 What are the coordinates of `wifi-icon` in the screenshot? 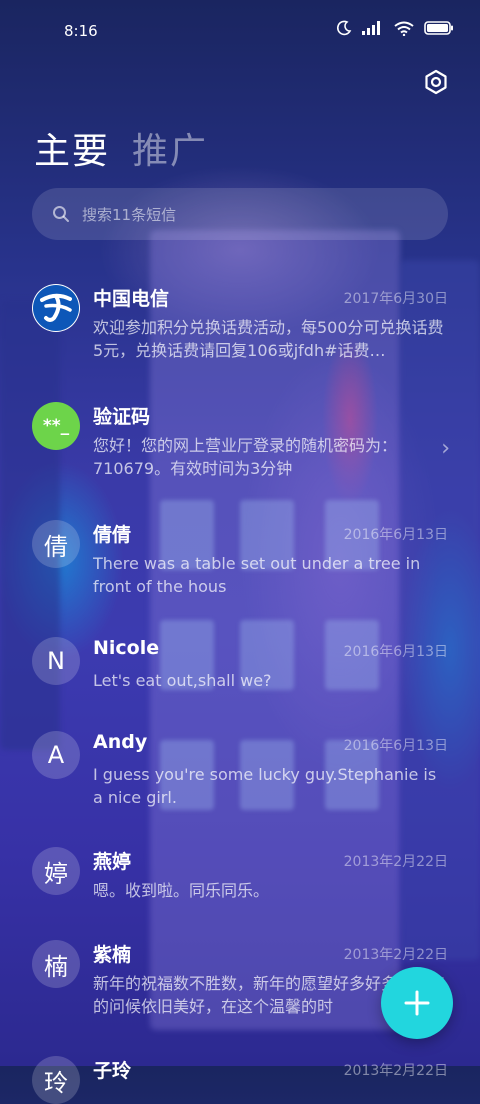 It's located at (404, 28).